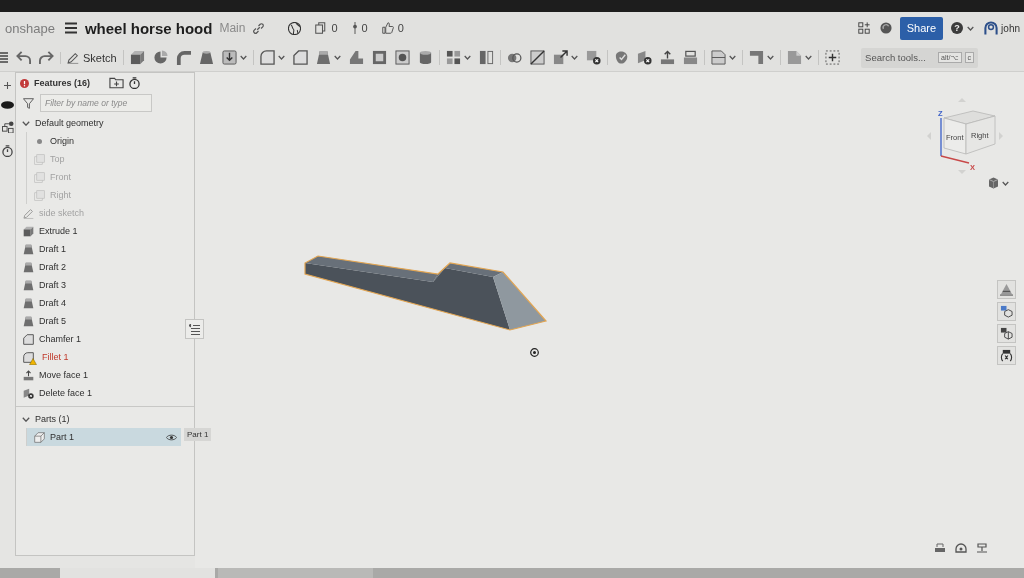 This screenshot has height=578, width=1024. I want to click on disc-icon, so click(885, 28).